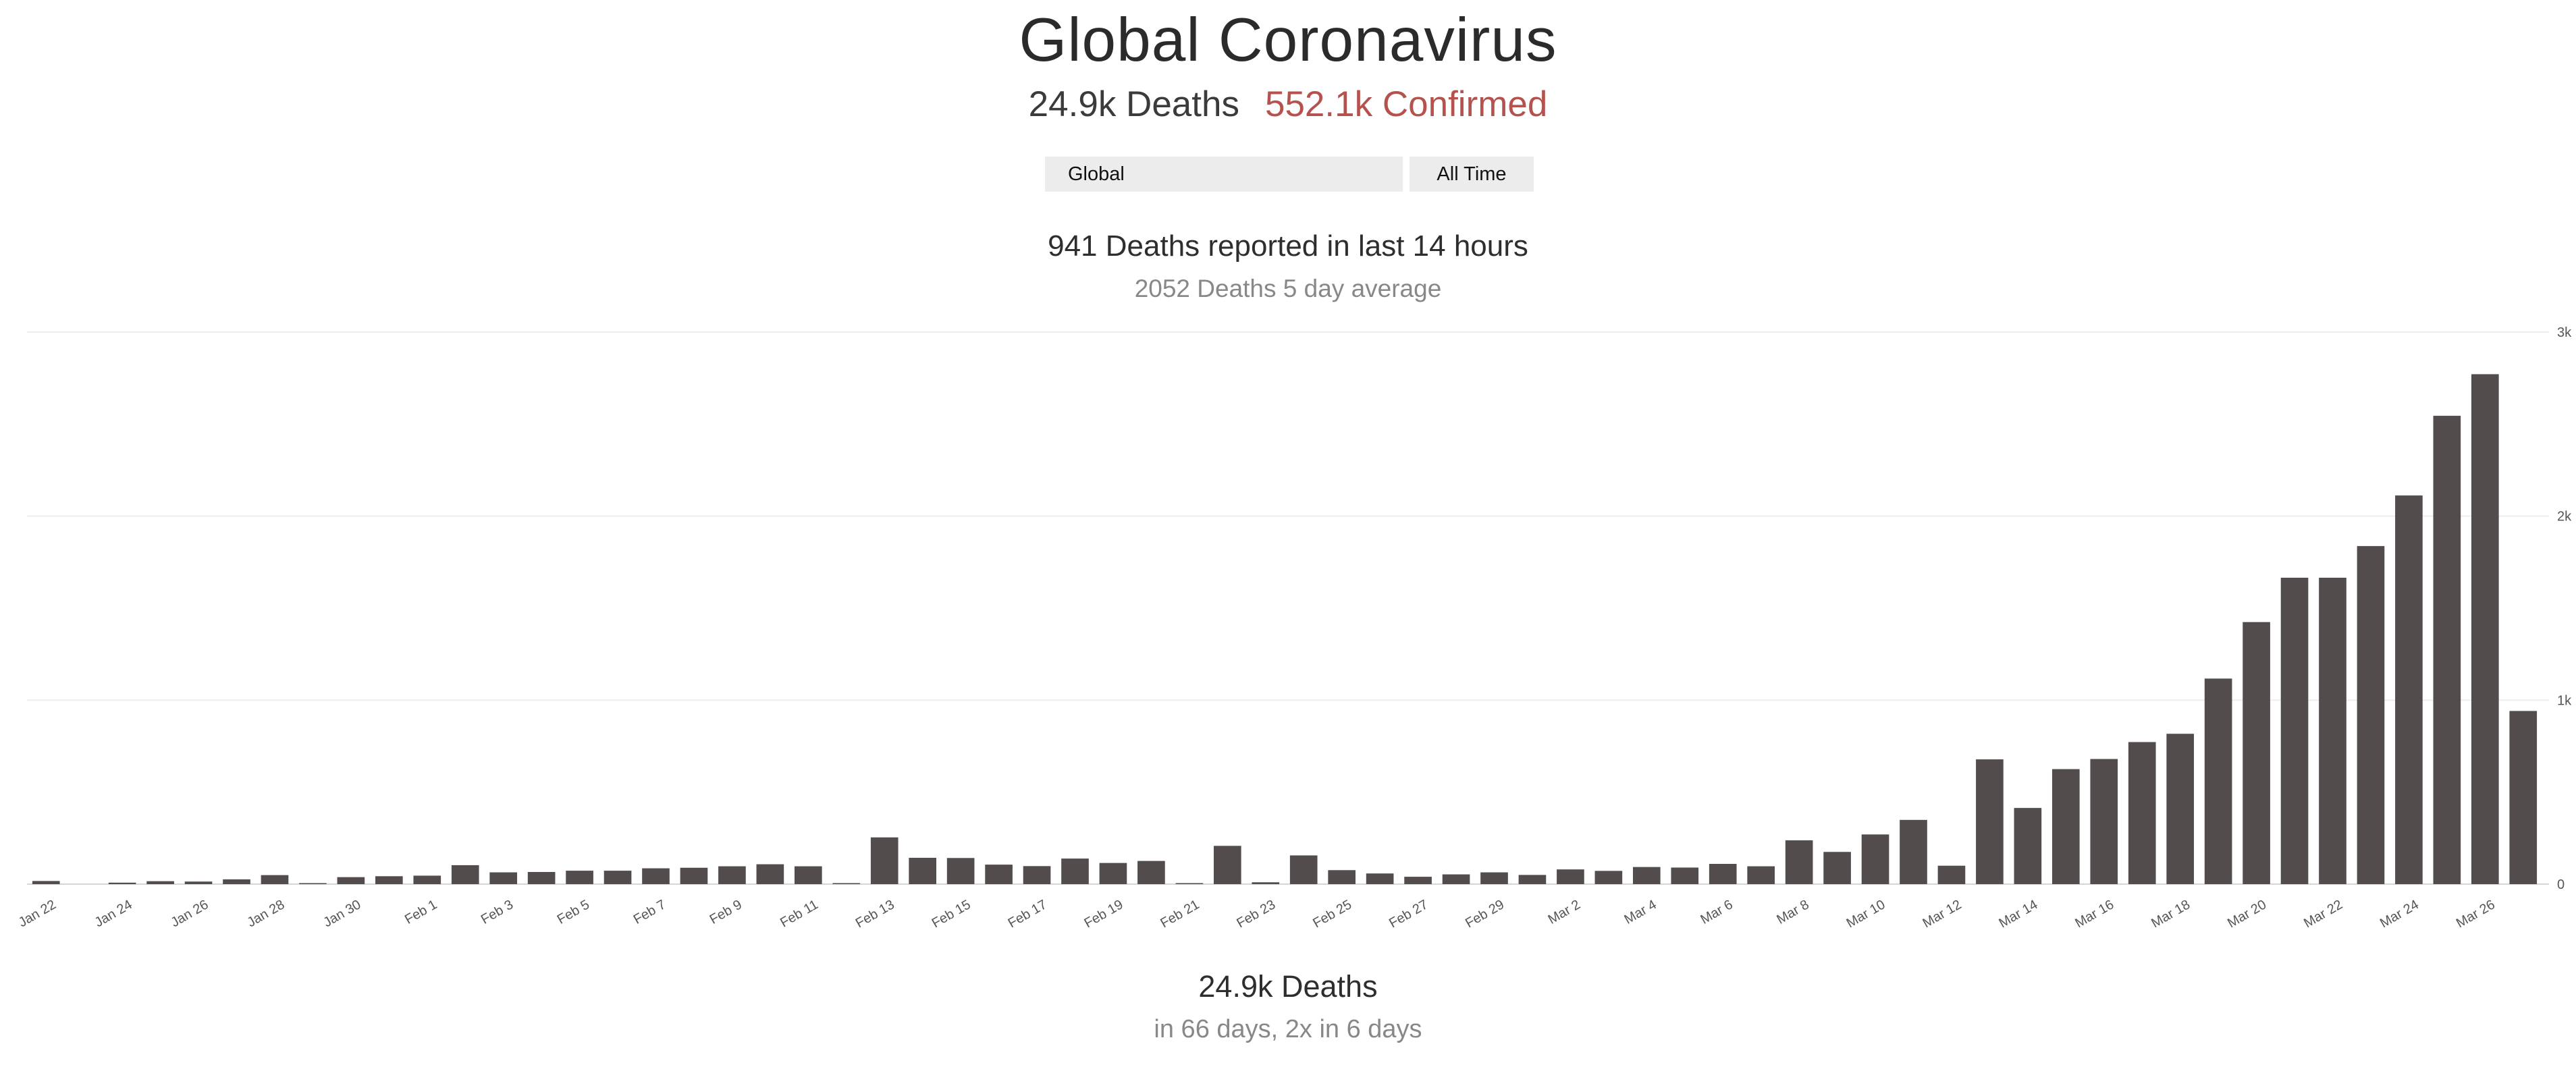  I want to click on x-tick-label-mar-10: Mar 10, so click(1866, 914).